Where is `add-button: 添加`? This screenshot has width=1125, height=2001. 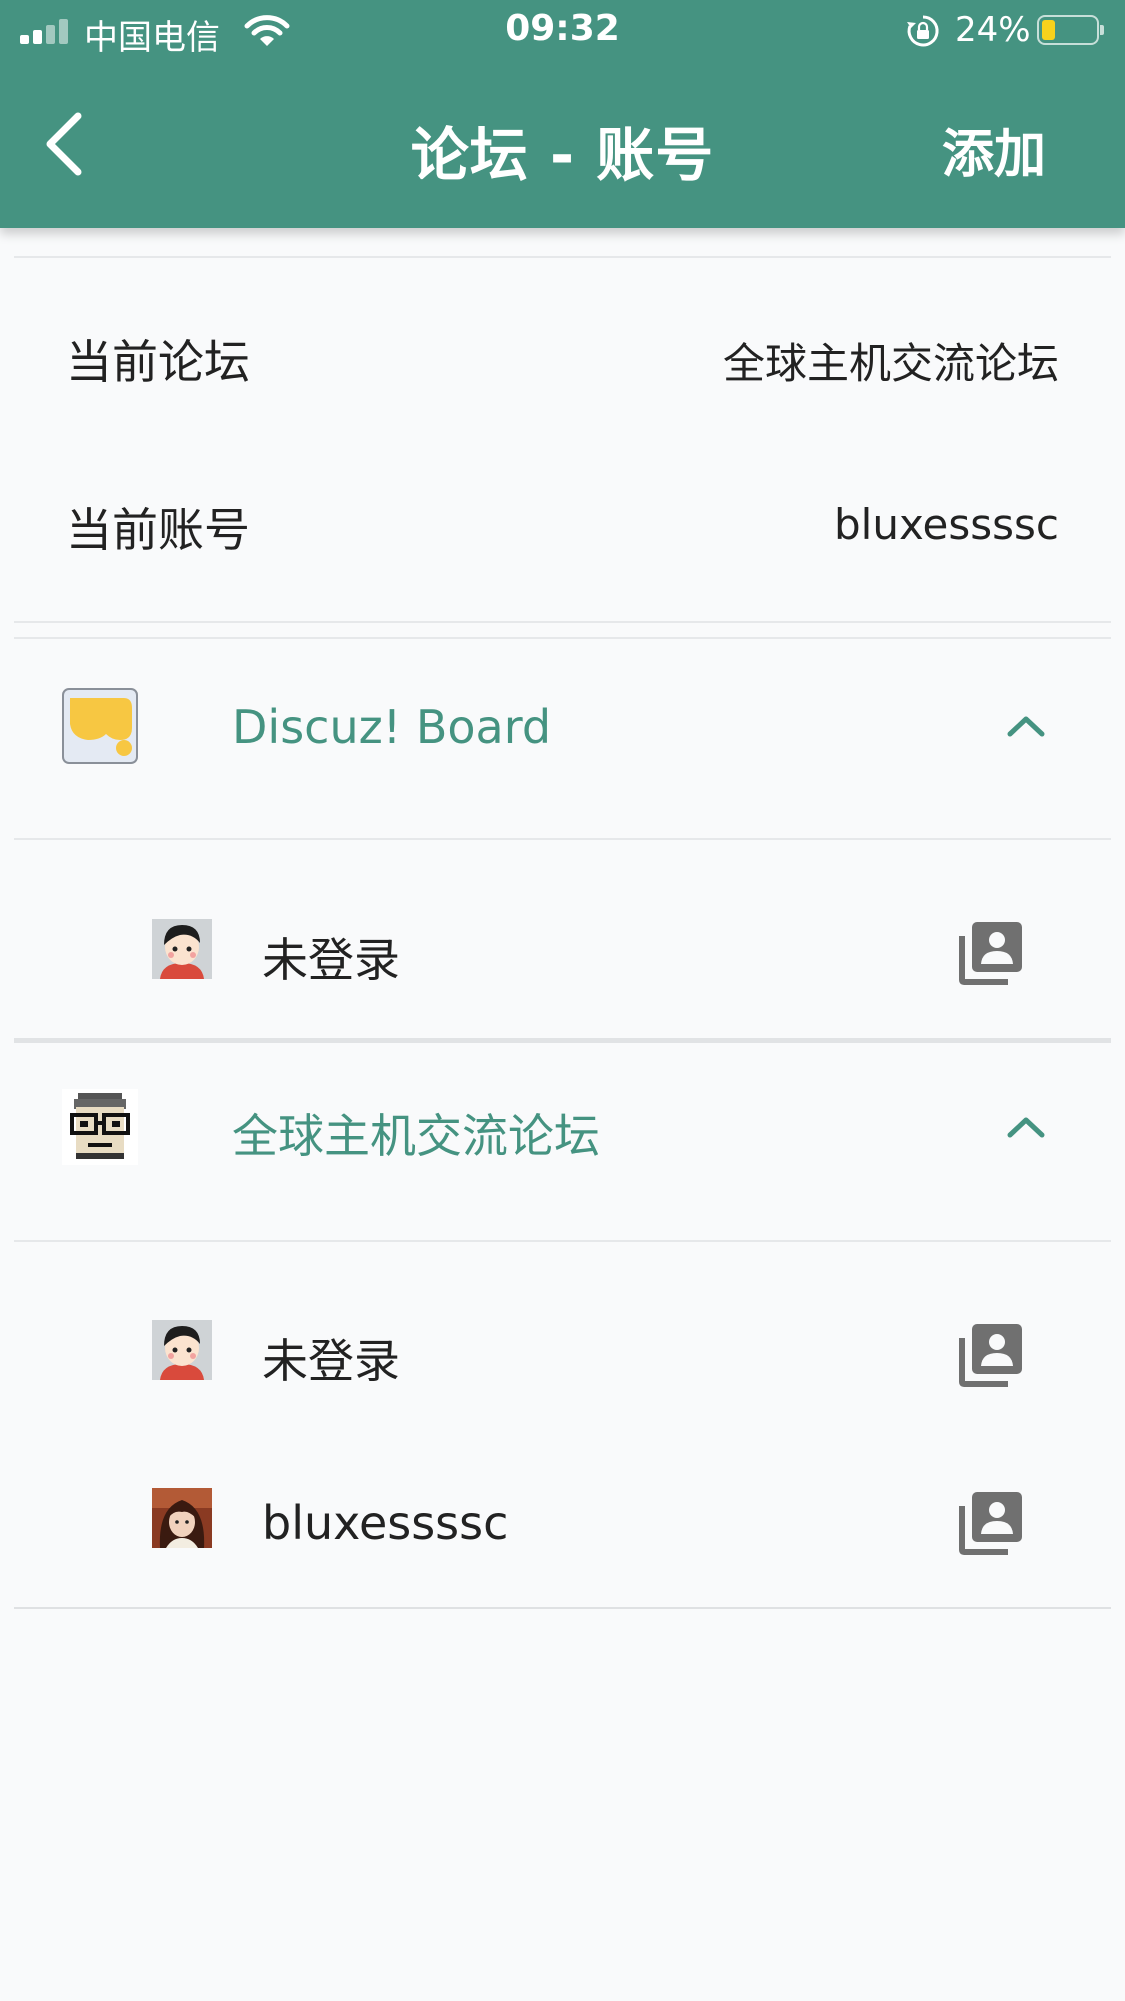 add-button: 添加 is located at coordinates (994, 149).